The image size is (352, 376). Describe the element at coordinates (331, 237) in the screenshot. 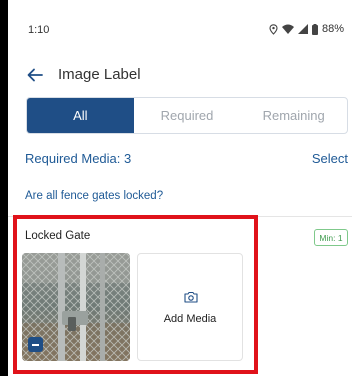

I see `min-badge: Min: 1` at that location.